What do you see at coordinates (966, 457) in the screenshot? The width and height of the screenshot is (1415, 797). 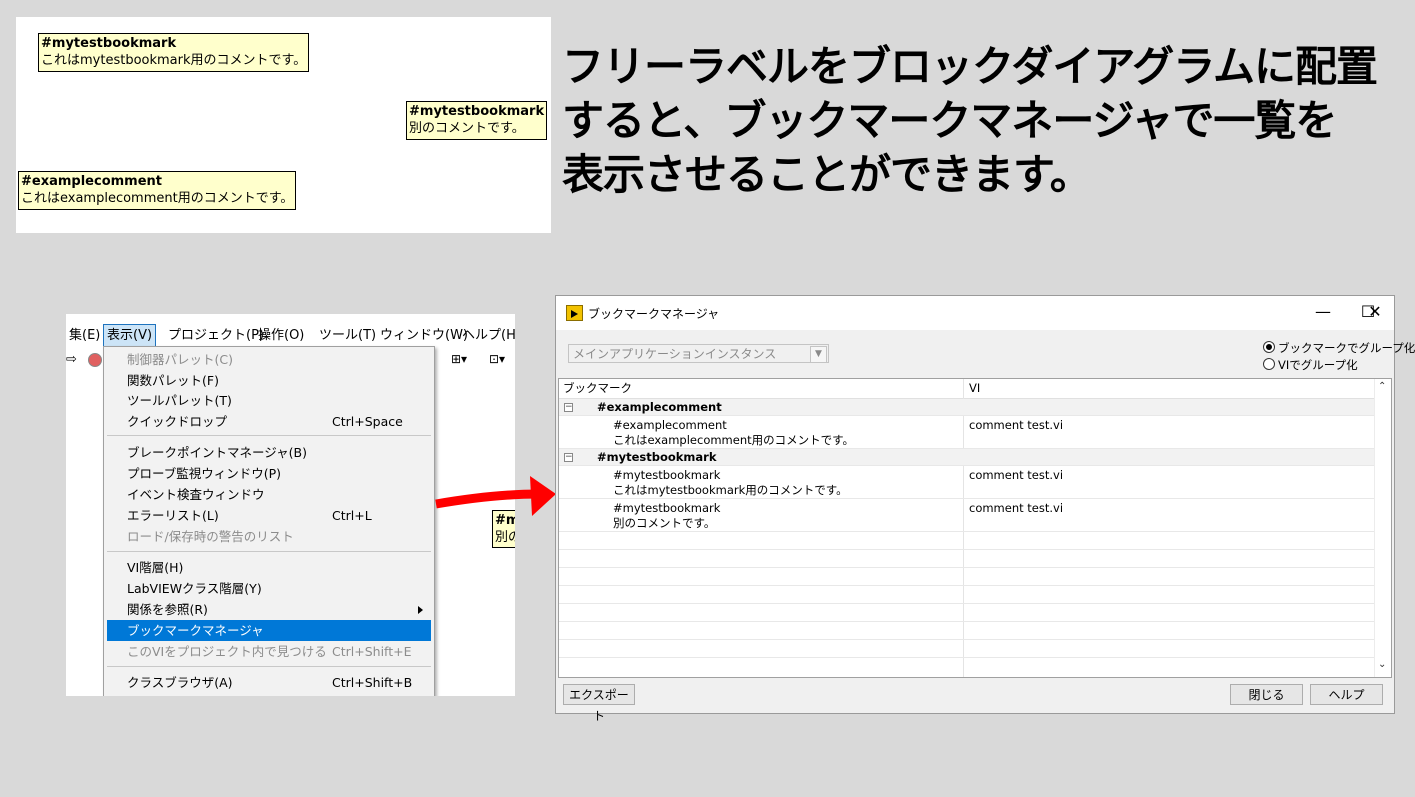 I see `table-row-group: − #mytestbookmark` at bounding box center [966, 457].